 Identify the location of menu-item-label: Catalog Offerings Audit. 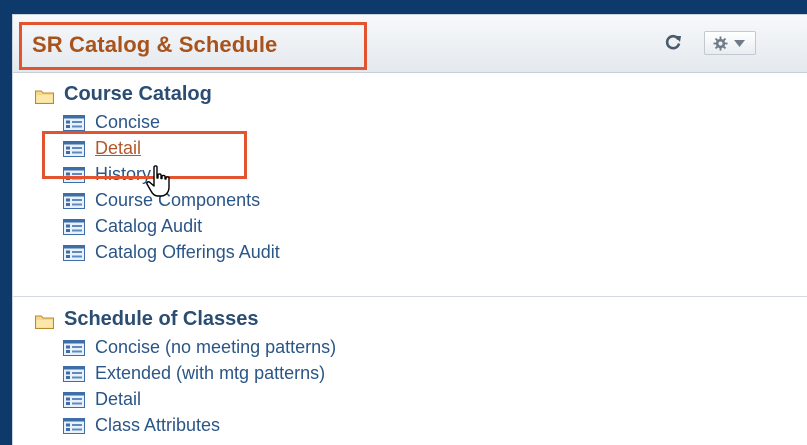
(187, 252).